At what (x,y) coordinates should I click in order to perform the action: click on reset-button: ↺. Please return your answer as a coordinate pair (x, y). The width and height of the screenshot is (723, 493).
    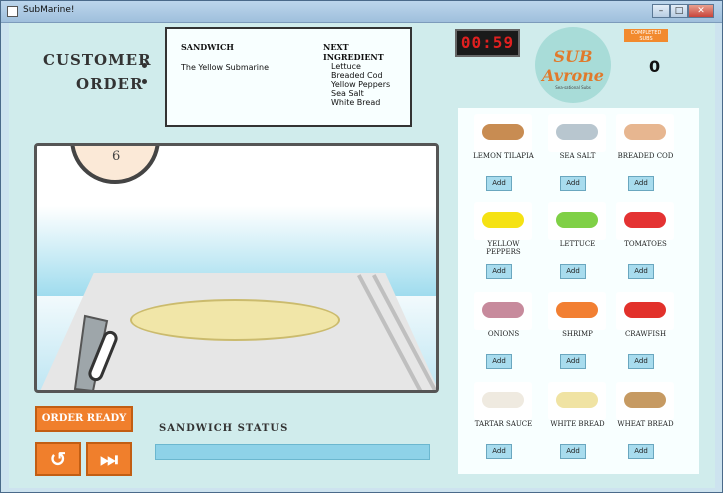
    Looking at the image, I should click on (58, 459).